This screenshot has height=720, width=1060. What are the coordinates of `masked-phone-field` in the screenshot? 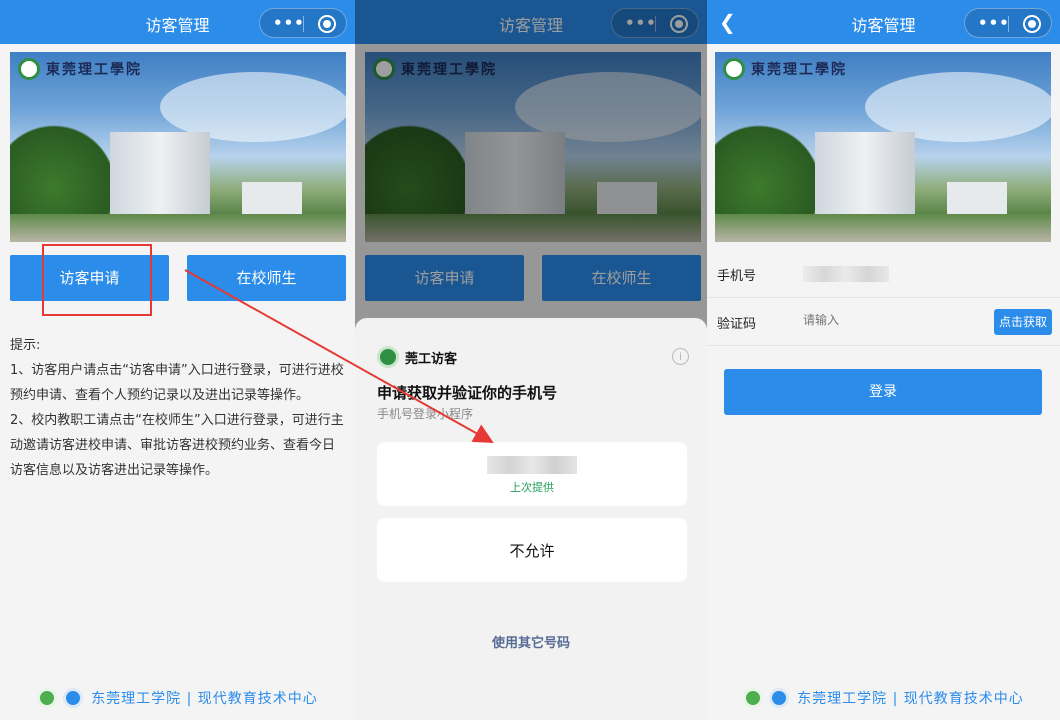 It's located at (846, 274).